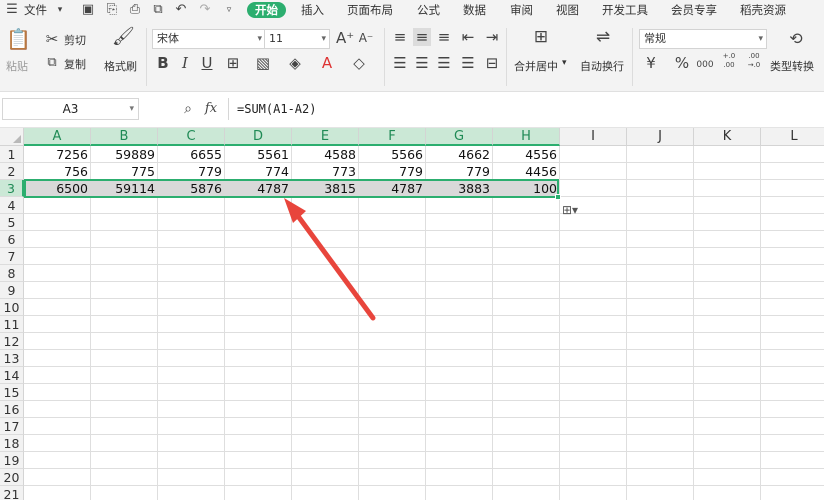  What do you see at coordinates (191, 171) in the screenshot?
I see `cell-c2: 779` at bounding box center [191, 171].